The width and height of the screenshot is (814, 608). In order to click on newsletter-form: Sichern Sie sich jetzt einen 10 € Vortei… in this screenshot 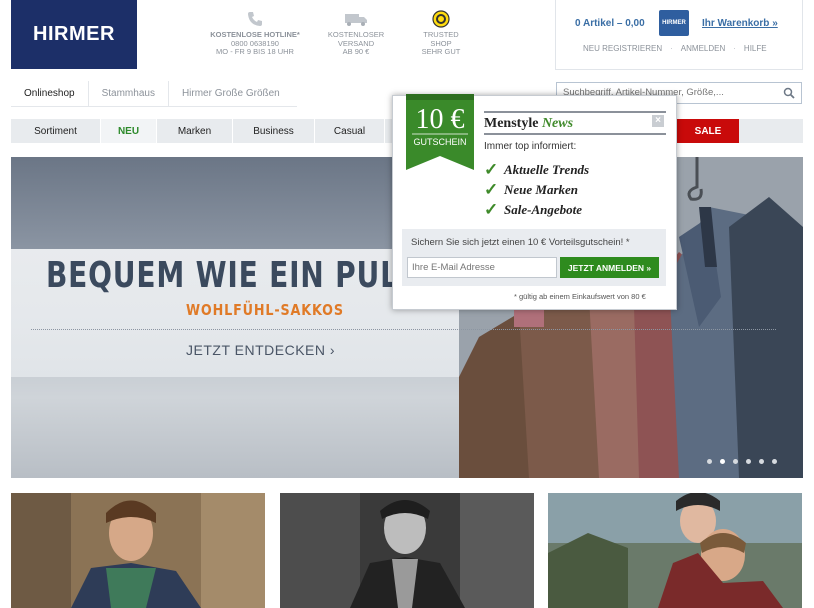, I will do `click(534, 257)`.